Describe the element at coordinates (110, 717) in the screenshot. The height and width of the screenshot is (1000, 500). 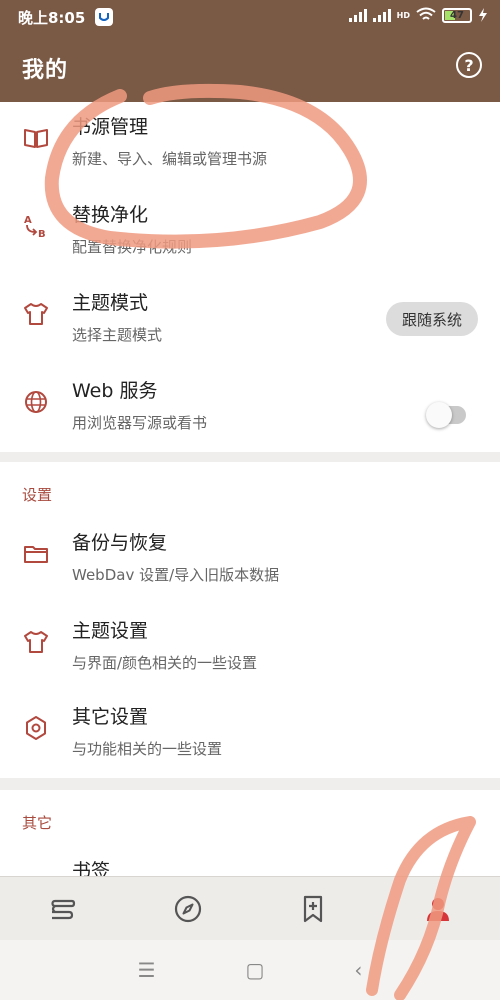
I see `item-title: 其它设置` at that location.